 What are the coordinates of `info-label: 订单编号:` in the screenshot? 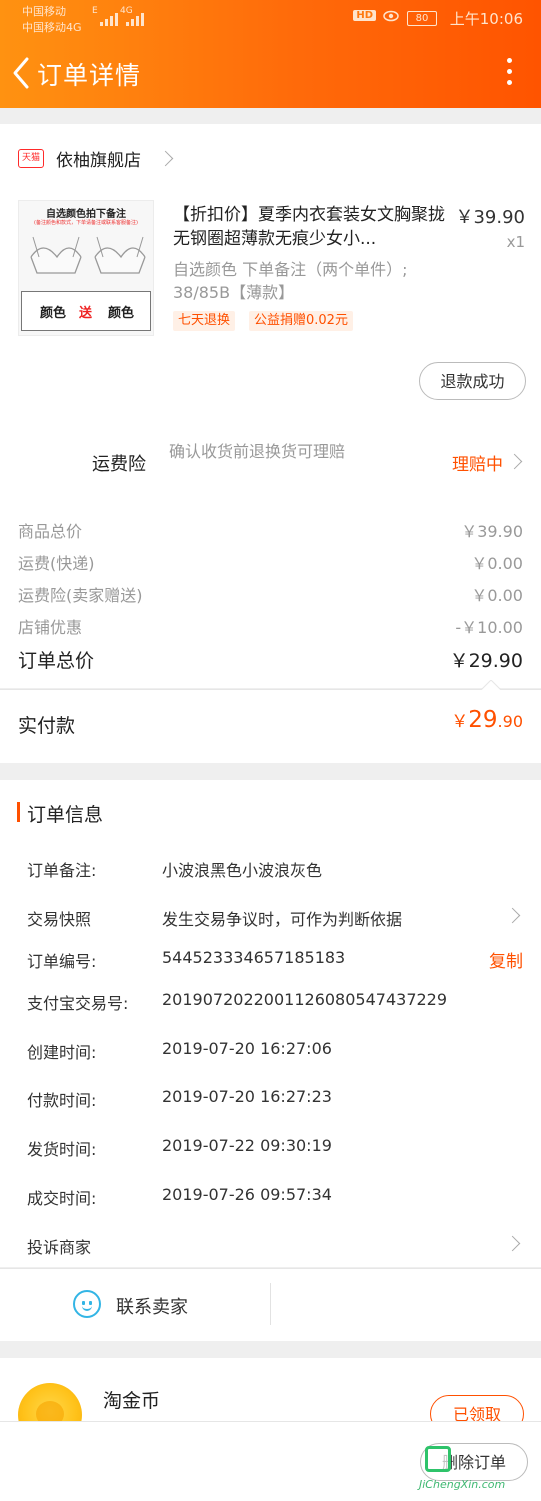 It's located at (62, 961).